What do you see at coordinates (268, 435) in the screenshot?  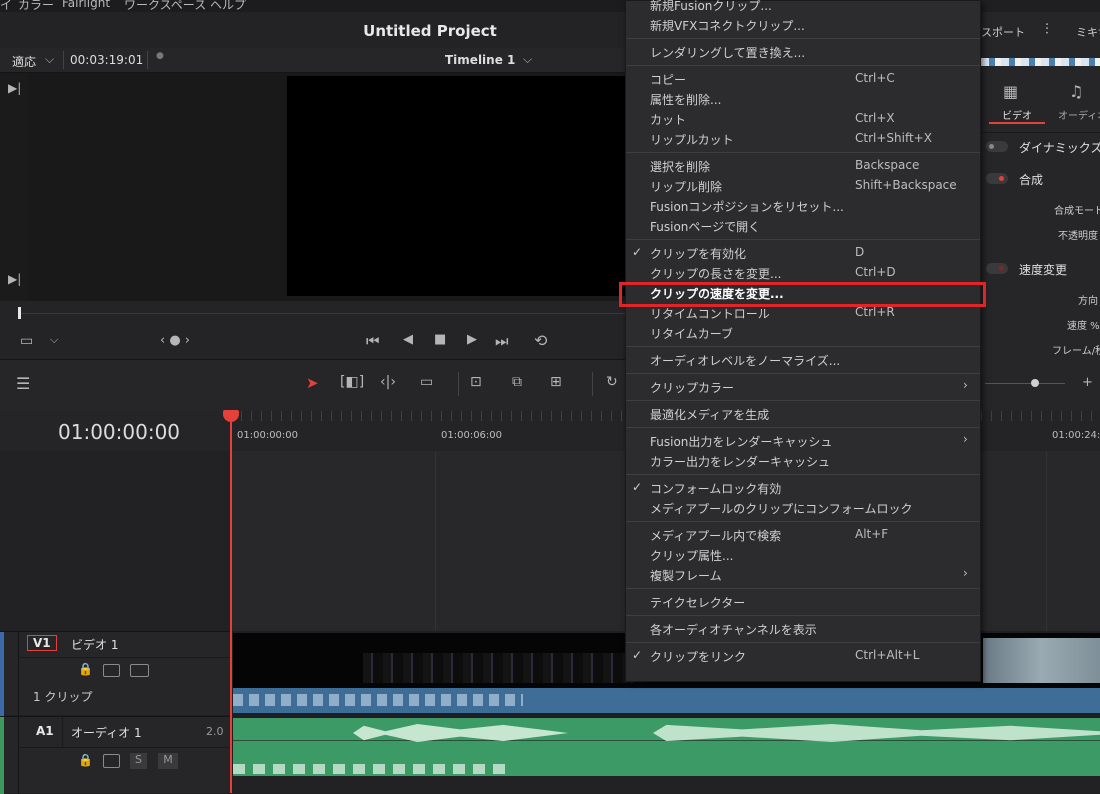 I see `ruler-tick-label: 01:00:00:00` at bounding box center [268, 435].